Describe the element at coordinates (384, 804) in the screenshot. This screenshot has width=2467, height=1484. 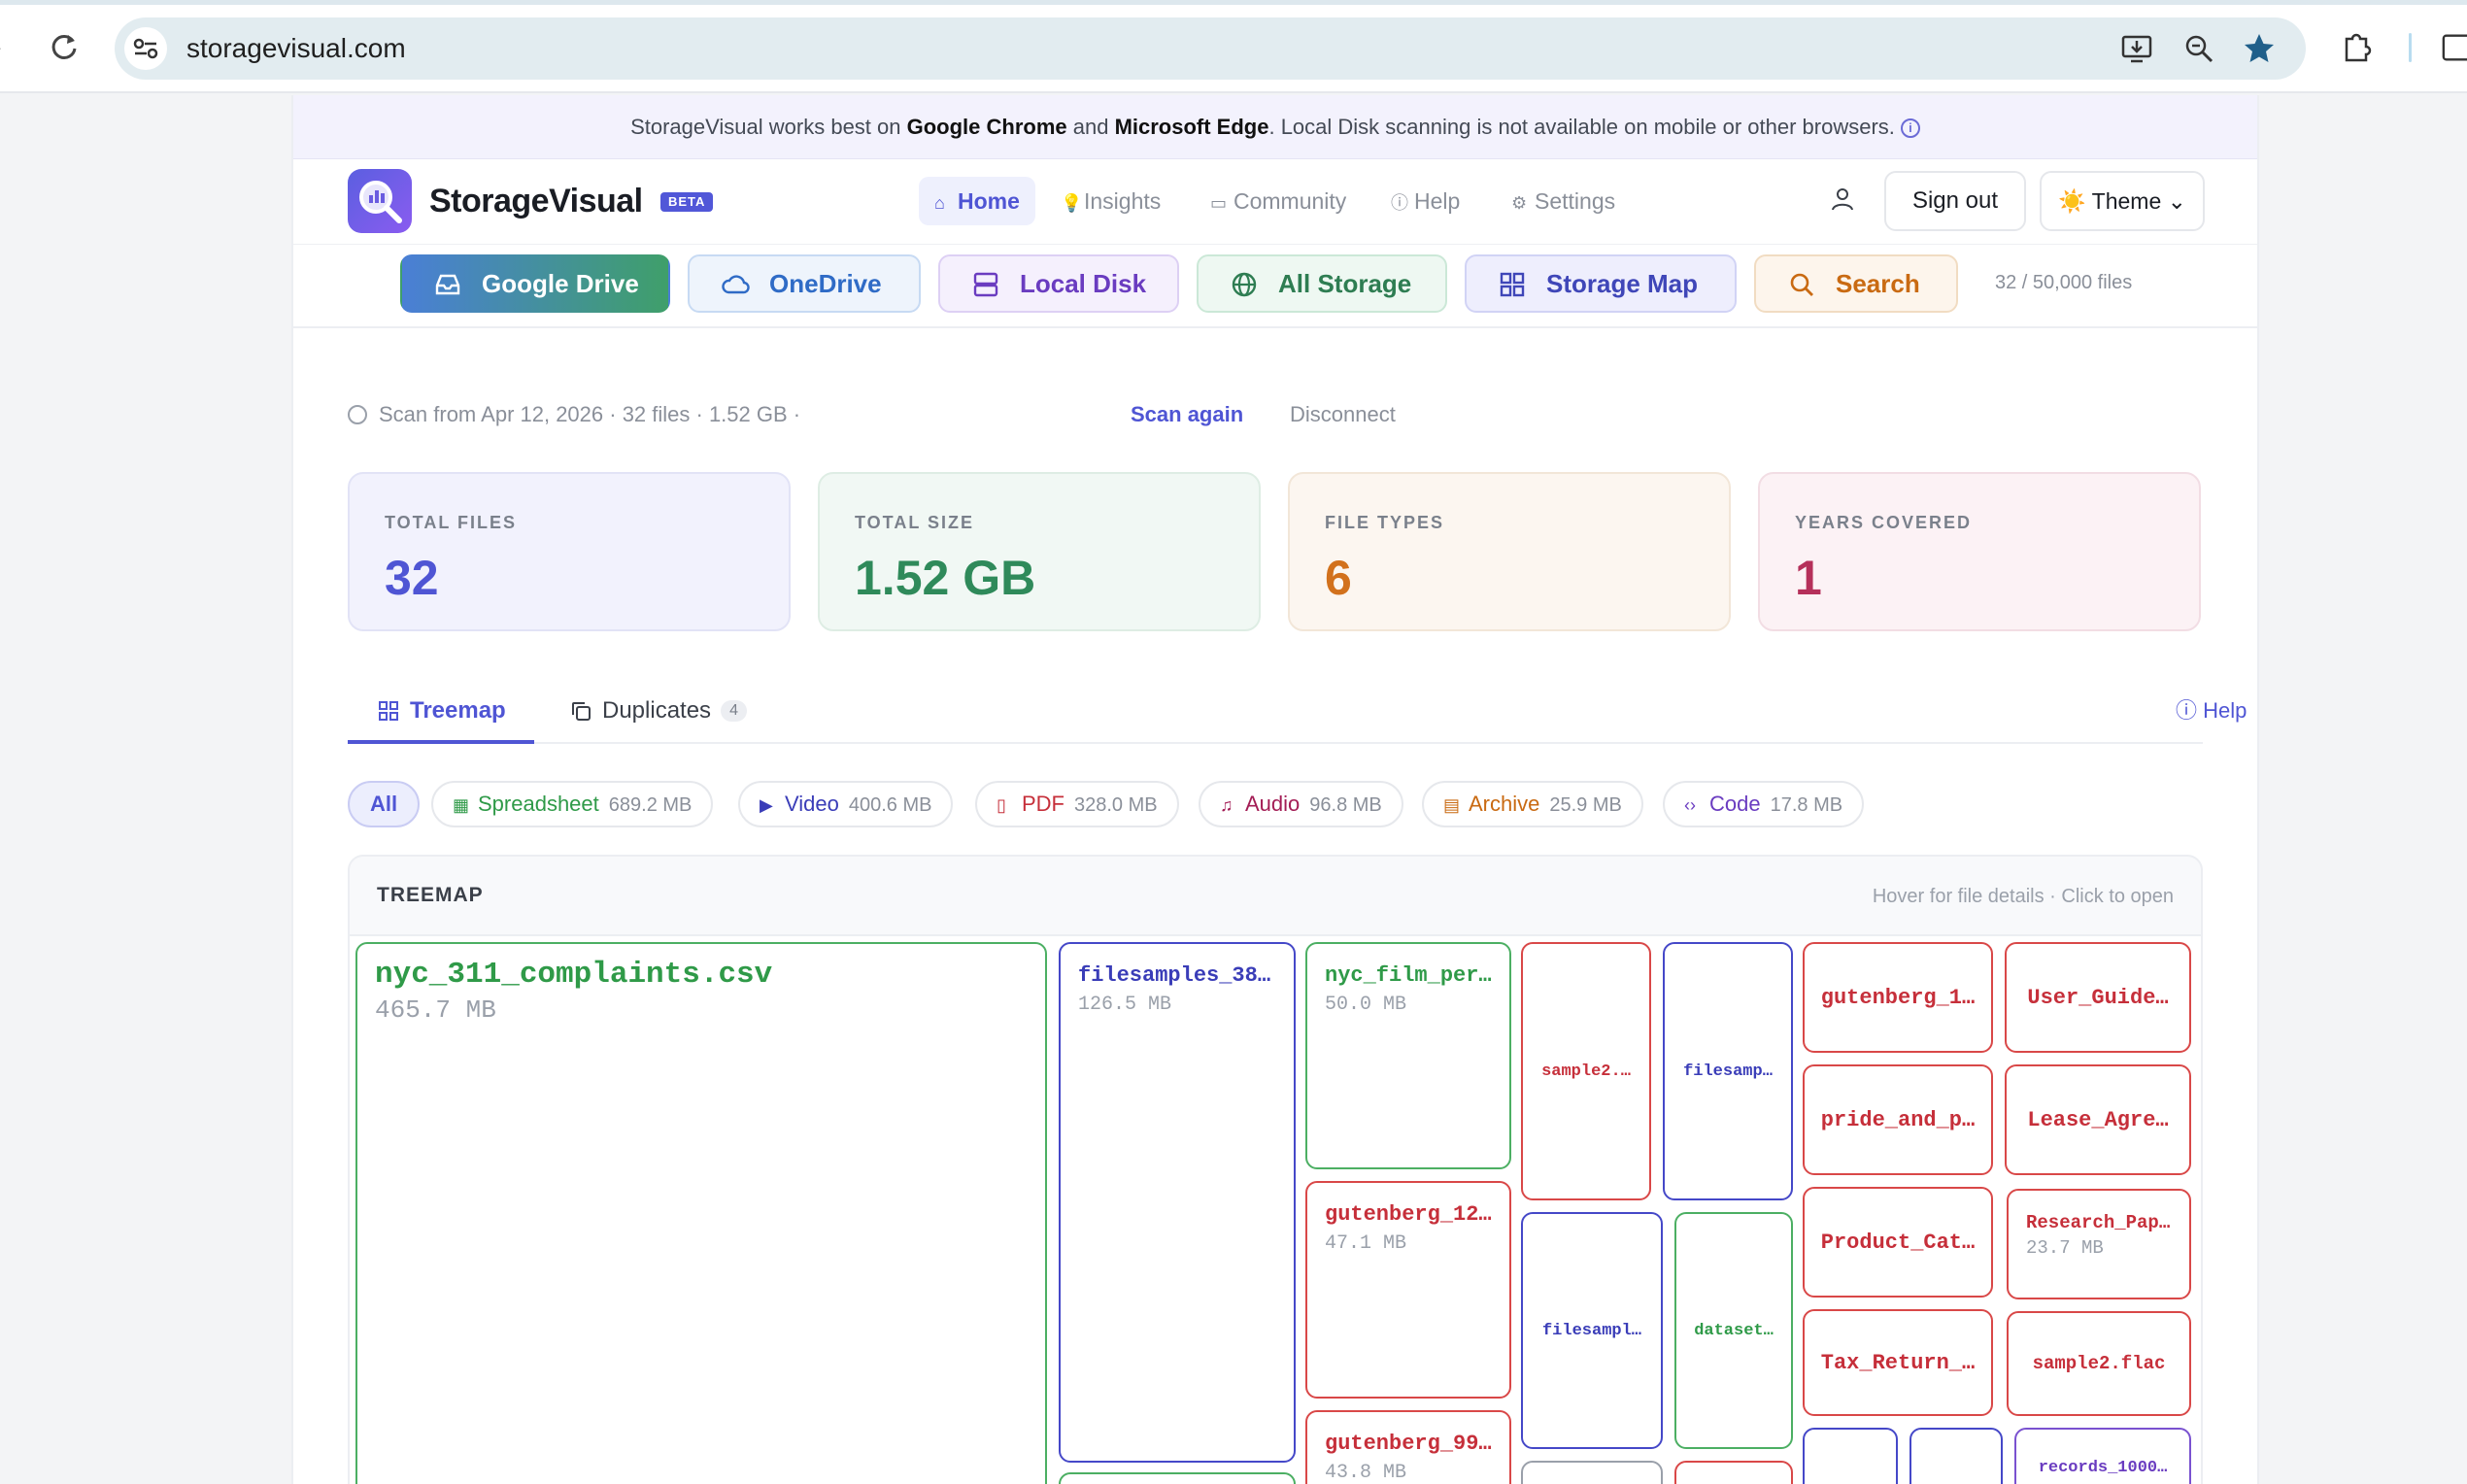
I see `filter-all: All` at that location.